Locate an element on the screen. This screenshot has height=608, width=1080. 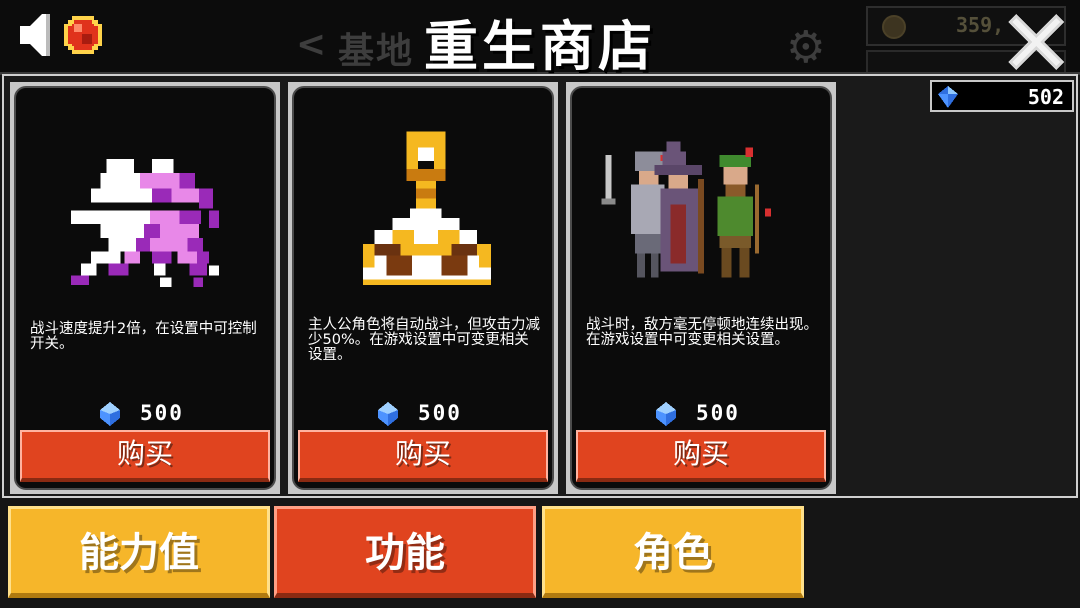
three-heroes-art is located at coordinates (686, 209).